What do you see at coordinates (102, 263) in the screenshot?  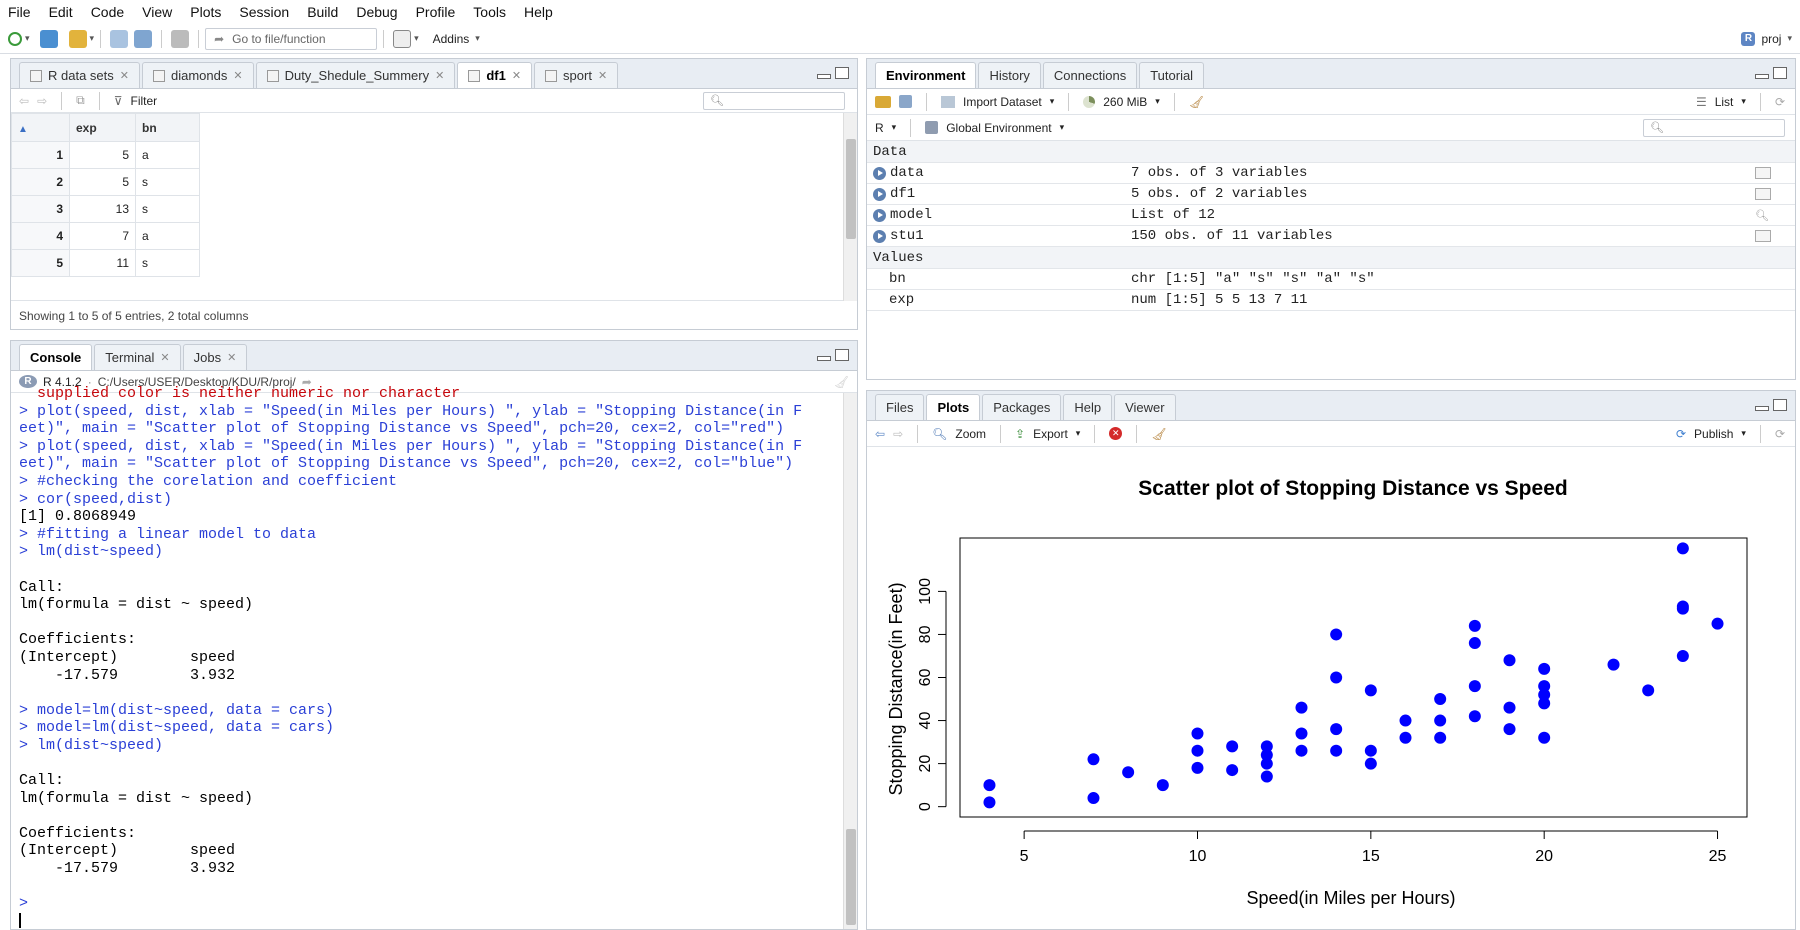 I see `cell-exp: 11` at bounding box center [102, 263].